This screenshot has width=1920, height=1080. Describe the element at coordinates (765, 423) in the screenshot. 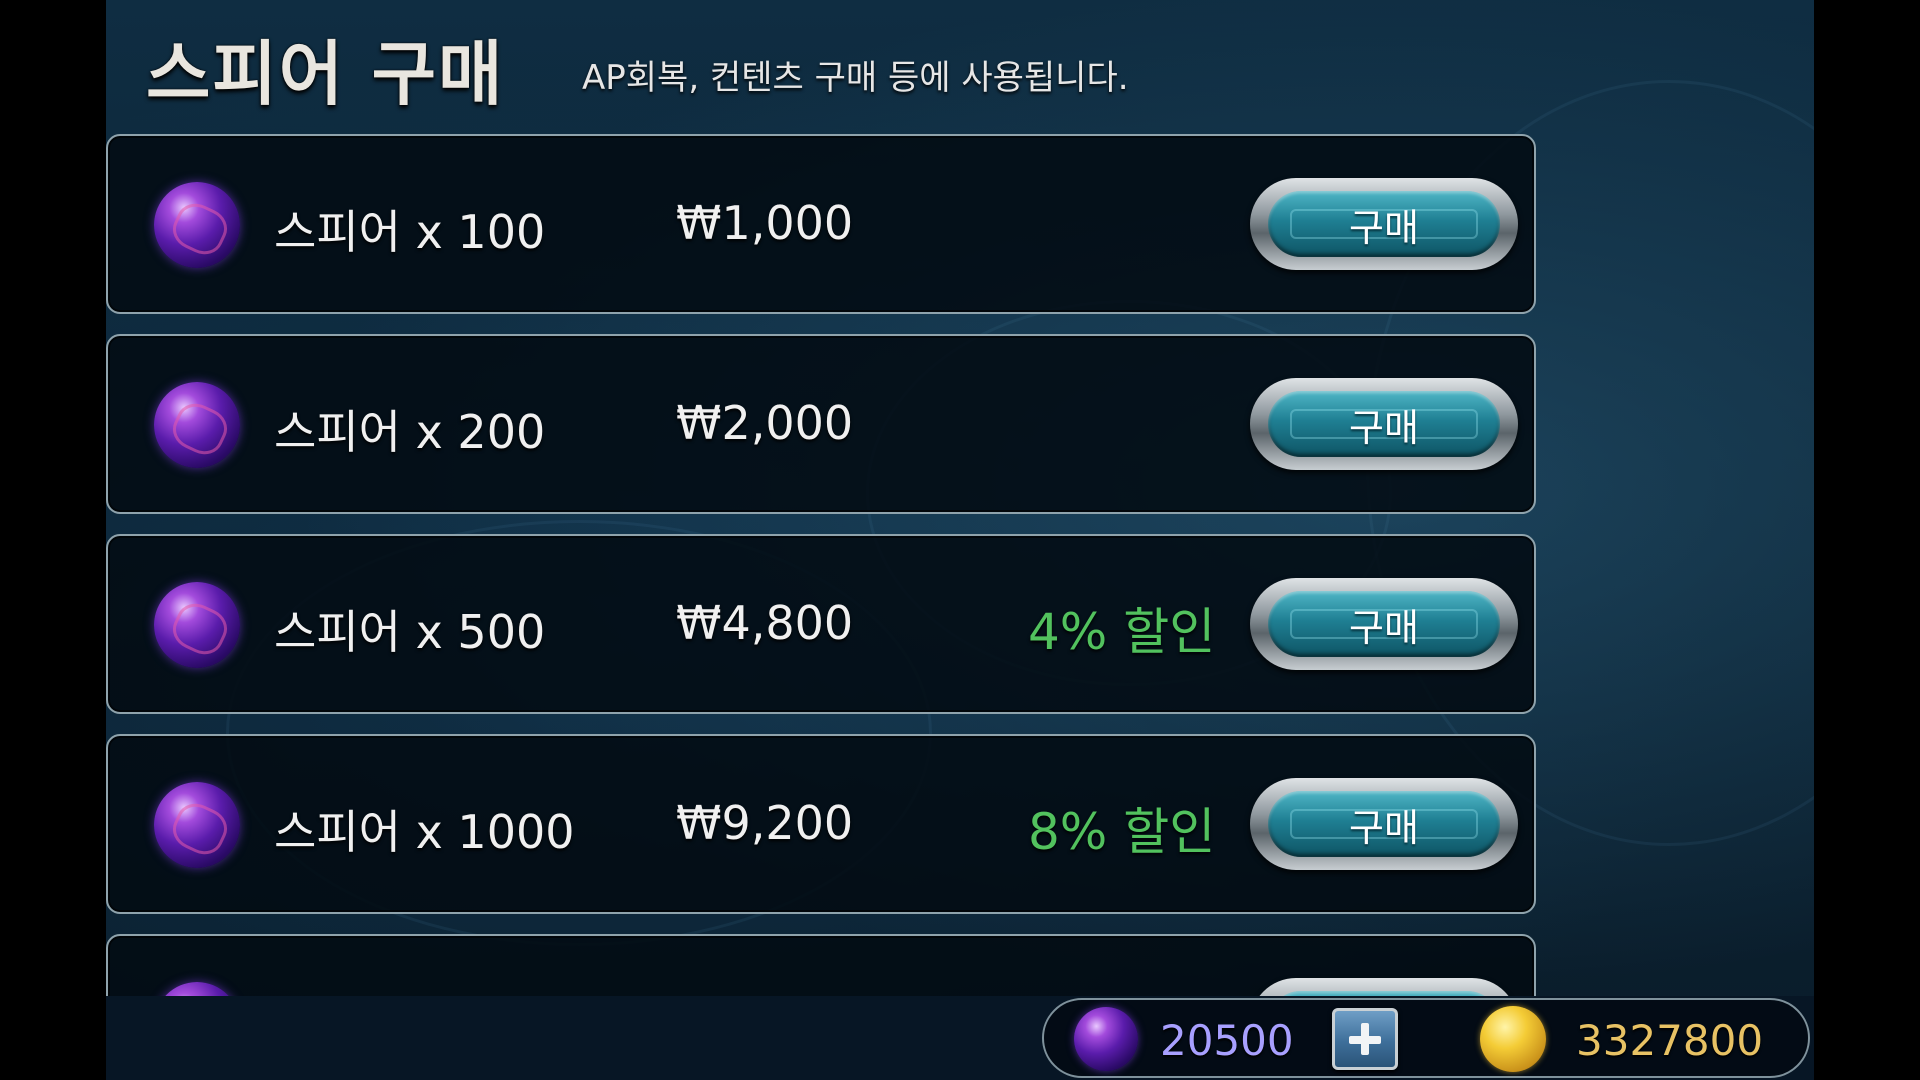

I see `product-price: ₩2,000` at that location.